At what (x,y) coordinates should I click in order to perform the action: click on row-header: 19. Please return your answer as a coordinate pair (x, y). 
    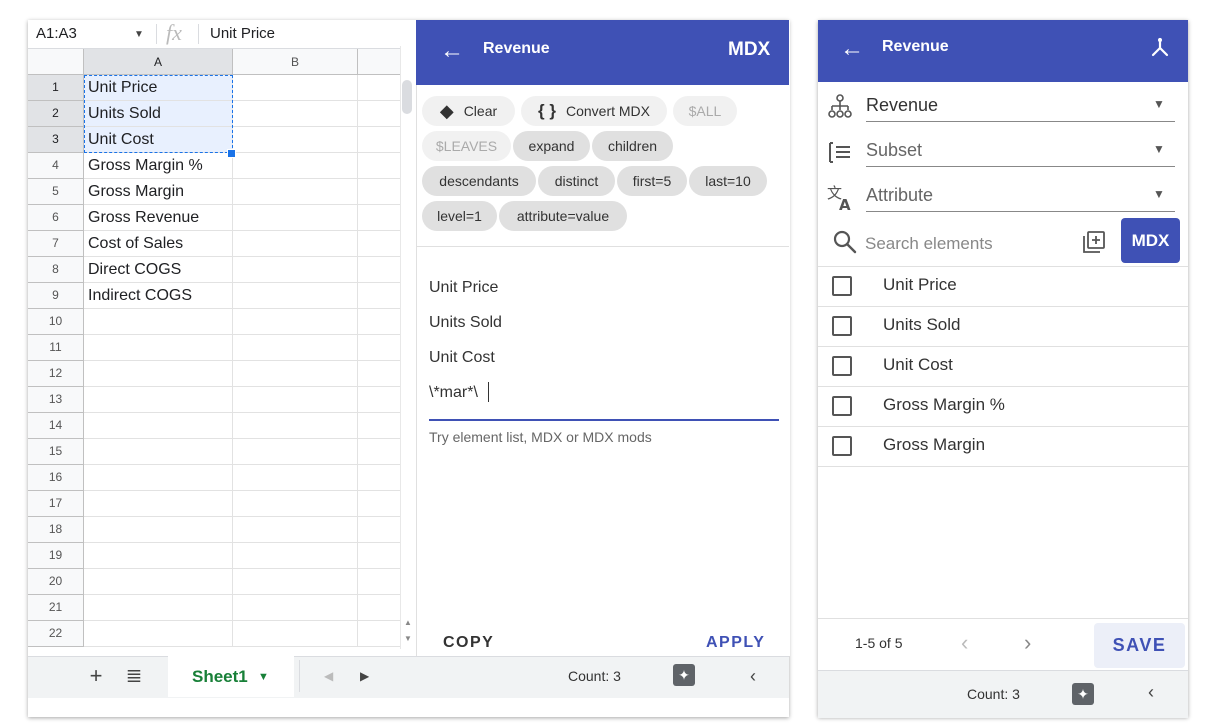
    Looking at the image, I should click on (56, 556).